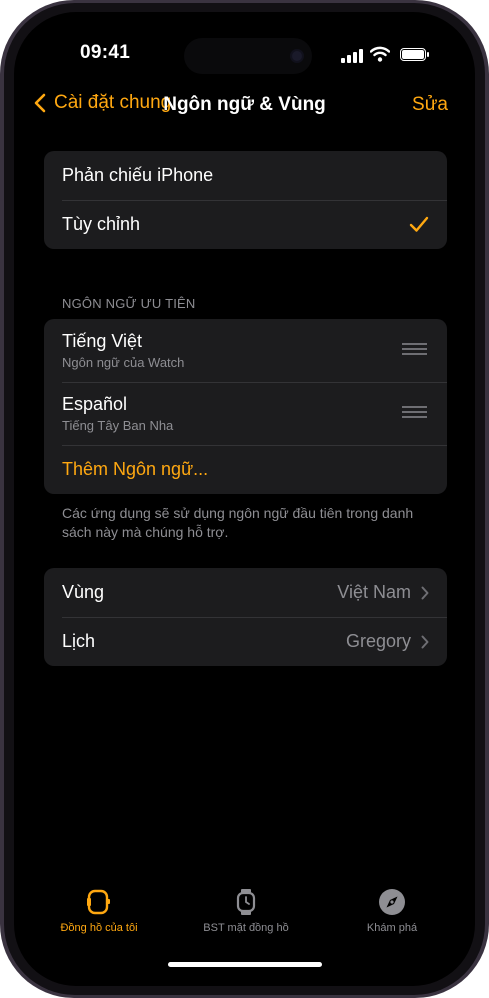 The image size is (489, 998). I want to click on tab-my-watch: Đồng hồ của tôi, so click(99, 911).